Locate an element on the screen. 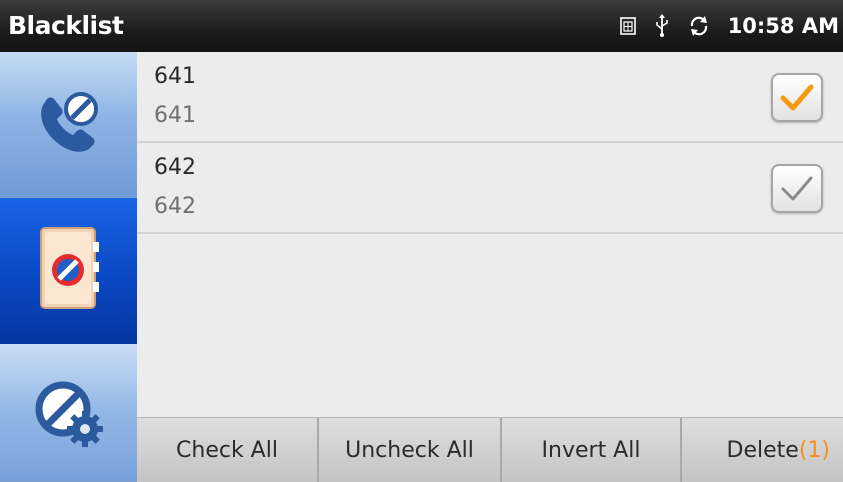 The height and width of the screenshot is (482, 843). block-settings-icon is located at coordinates (69, 413).